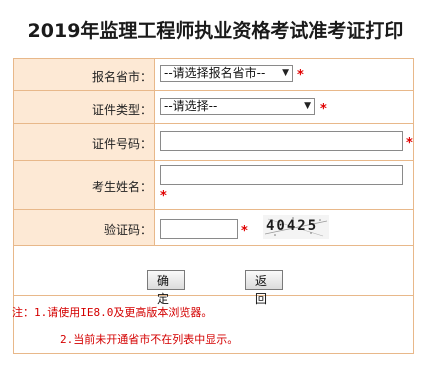 The image size is (431, 367). I want to click on name-row: 考生姓名： *, so click(213, 185).